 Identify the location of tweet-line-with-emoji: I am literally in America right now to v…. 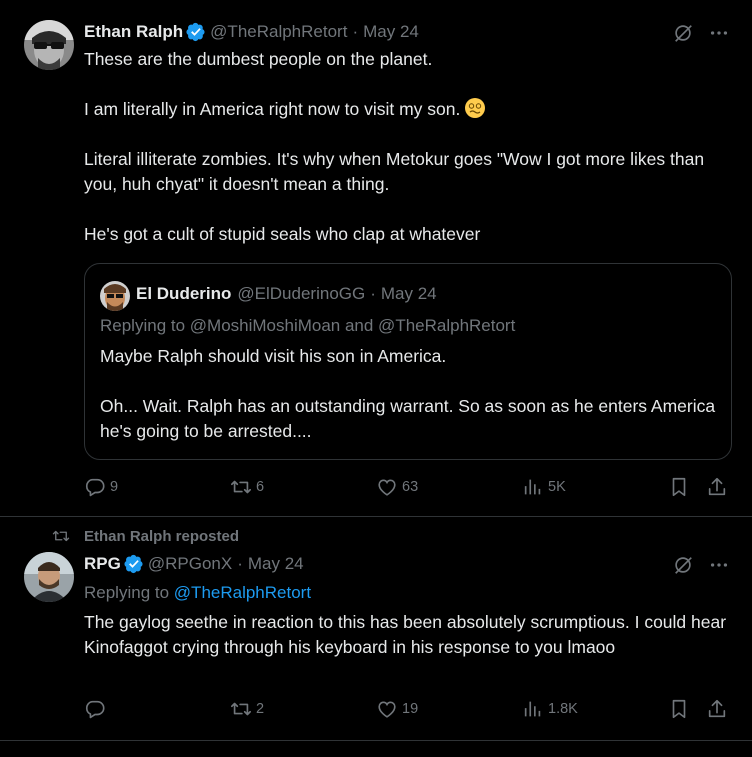
(409, 109).